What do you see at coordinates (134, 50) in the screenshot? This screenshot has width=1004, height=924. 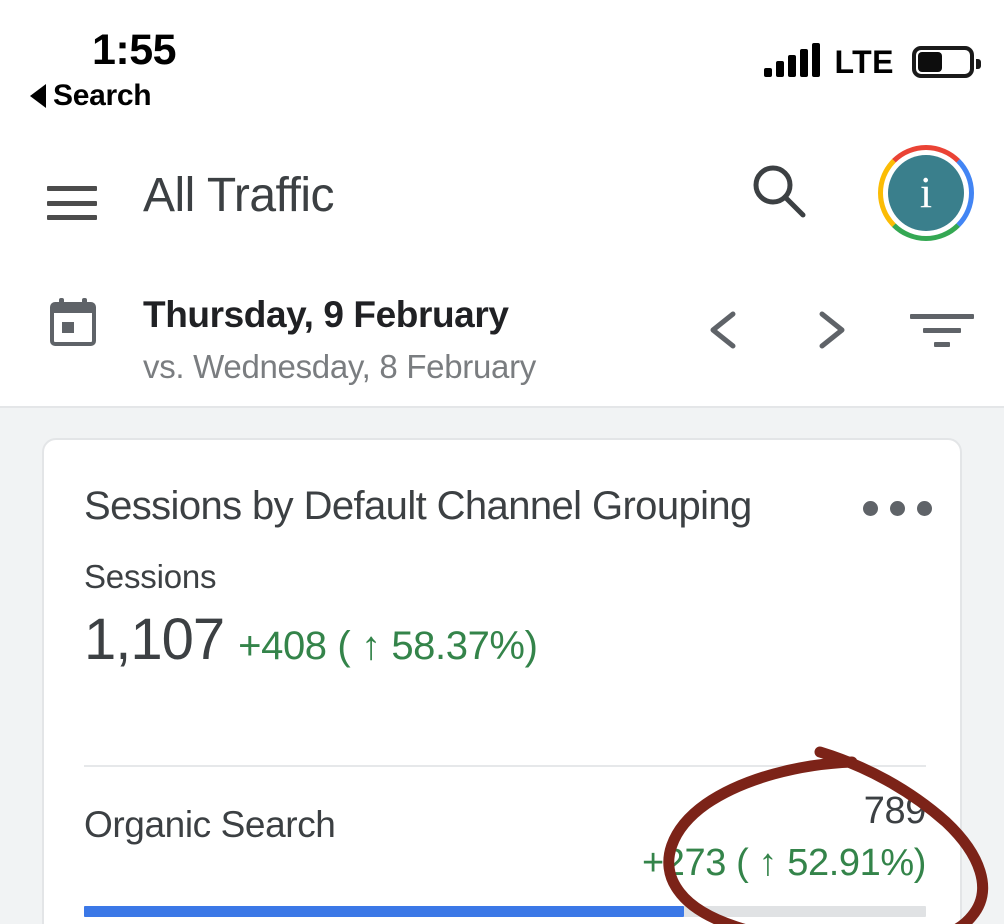 I see `status-bar-time: 1:55` at bounding box center [134, 50].